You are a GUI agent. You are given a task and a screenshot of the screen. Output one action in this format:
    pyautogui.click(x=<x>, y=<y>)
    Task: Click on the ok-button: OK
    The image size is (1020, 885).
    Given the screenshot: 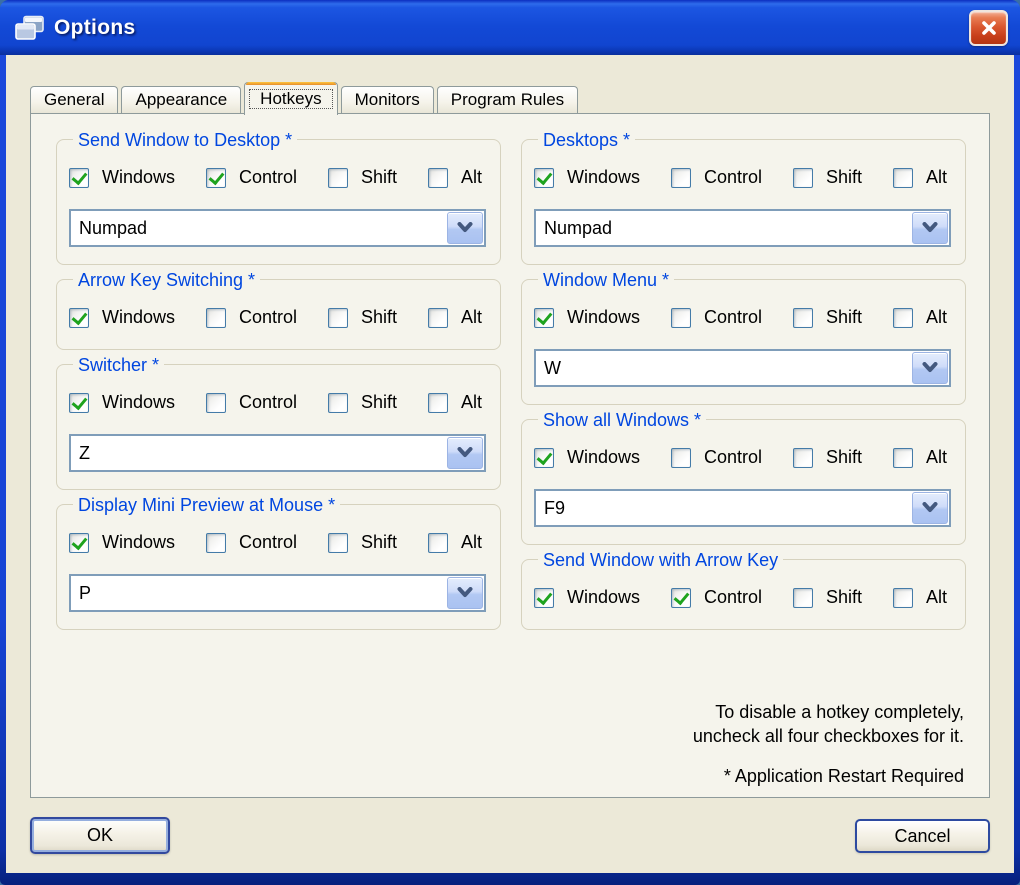 What is the action you would take?
    pyautogui.click(x=100, y=835)
    